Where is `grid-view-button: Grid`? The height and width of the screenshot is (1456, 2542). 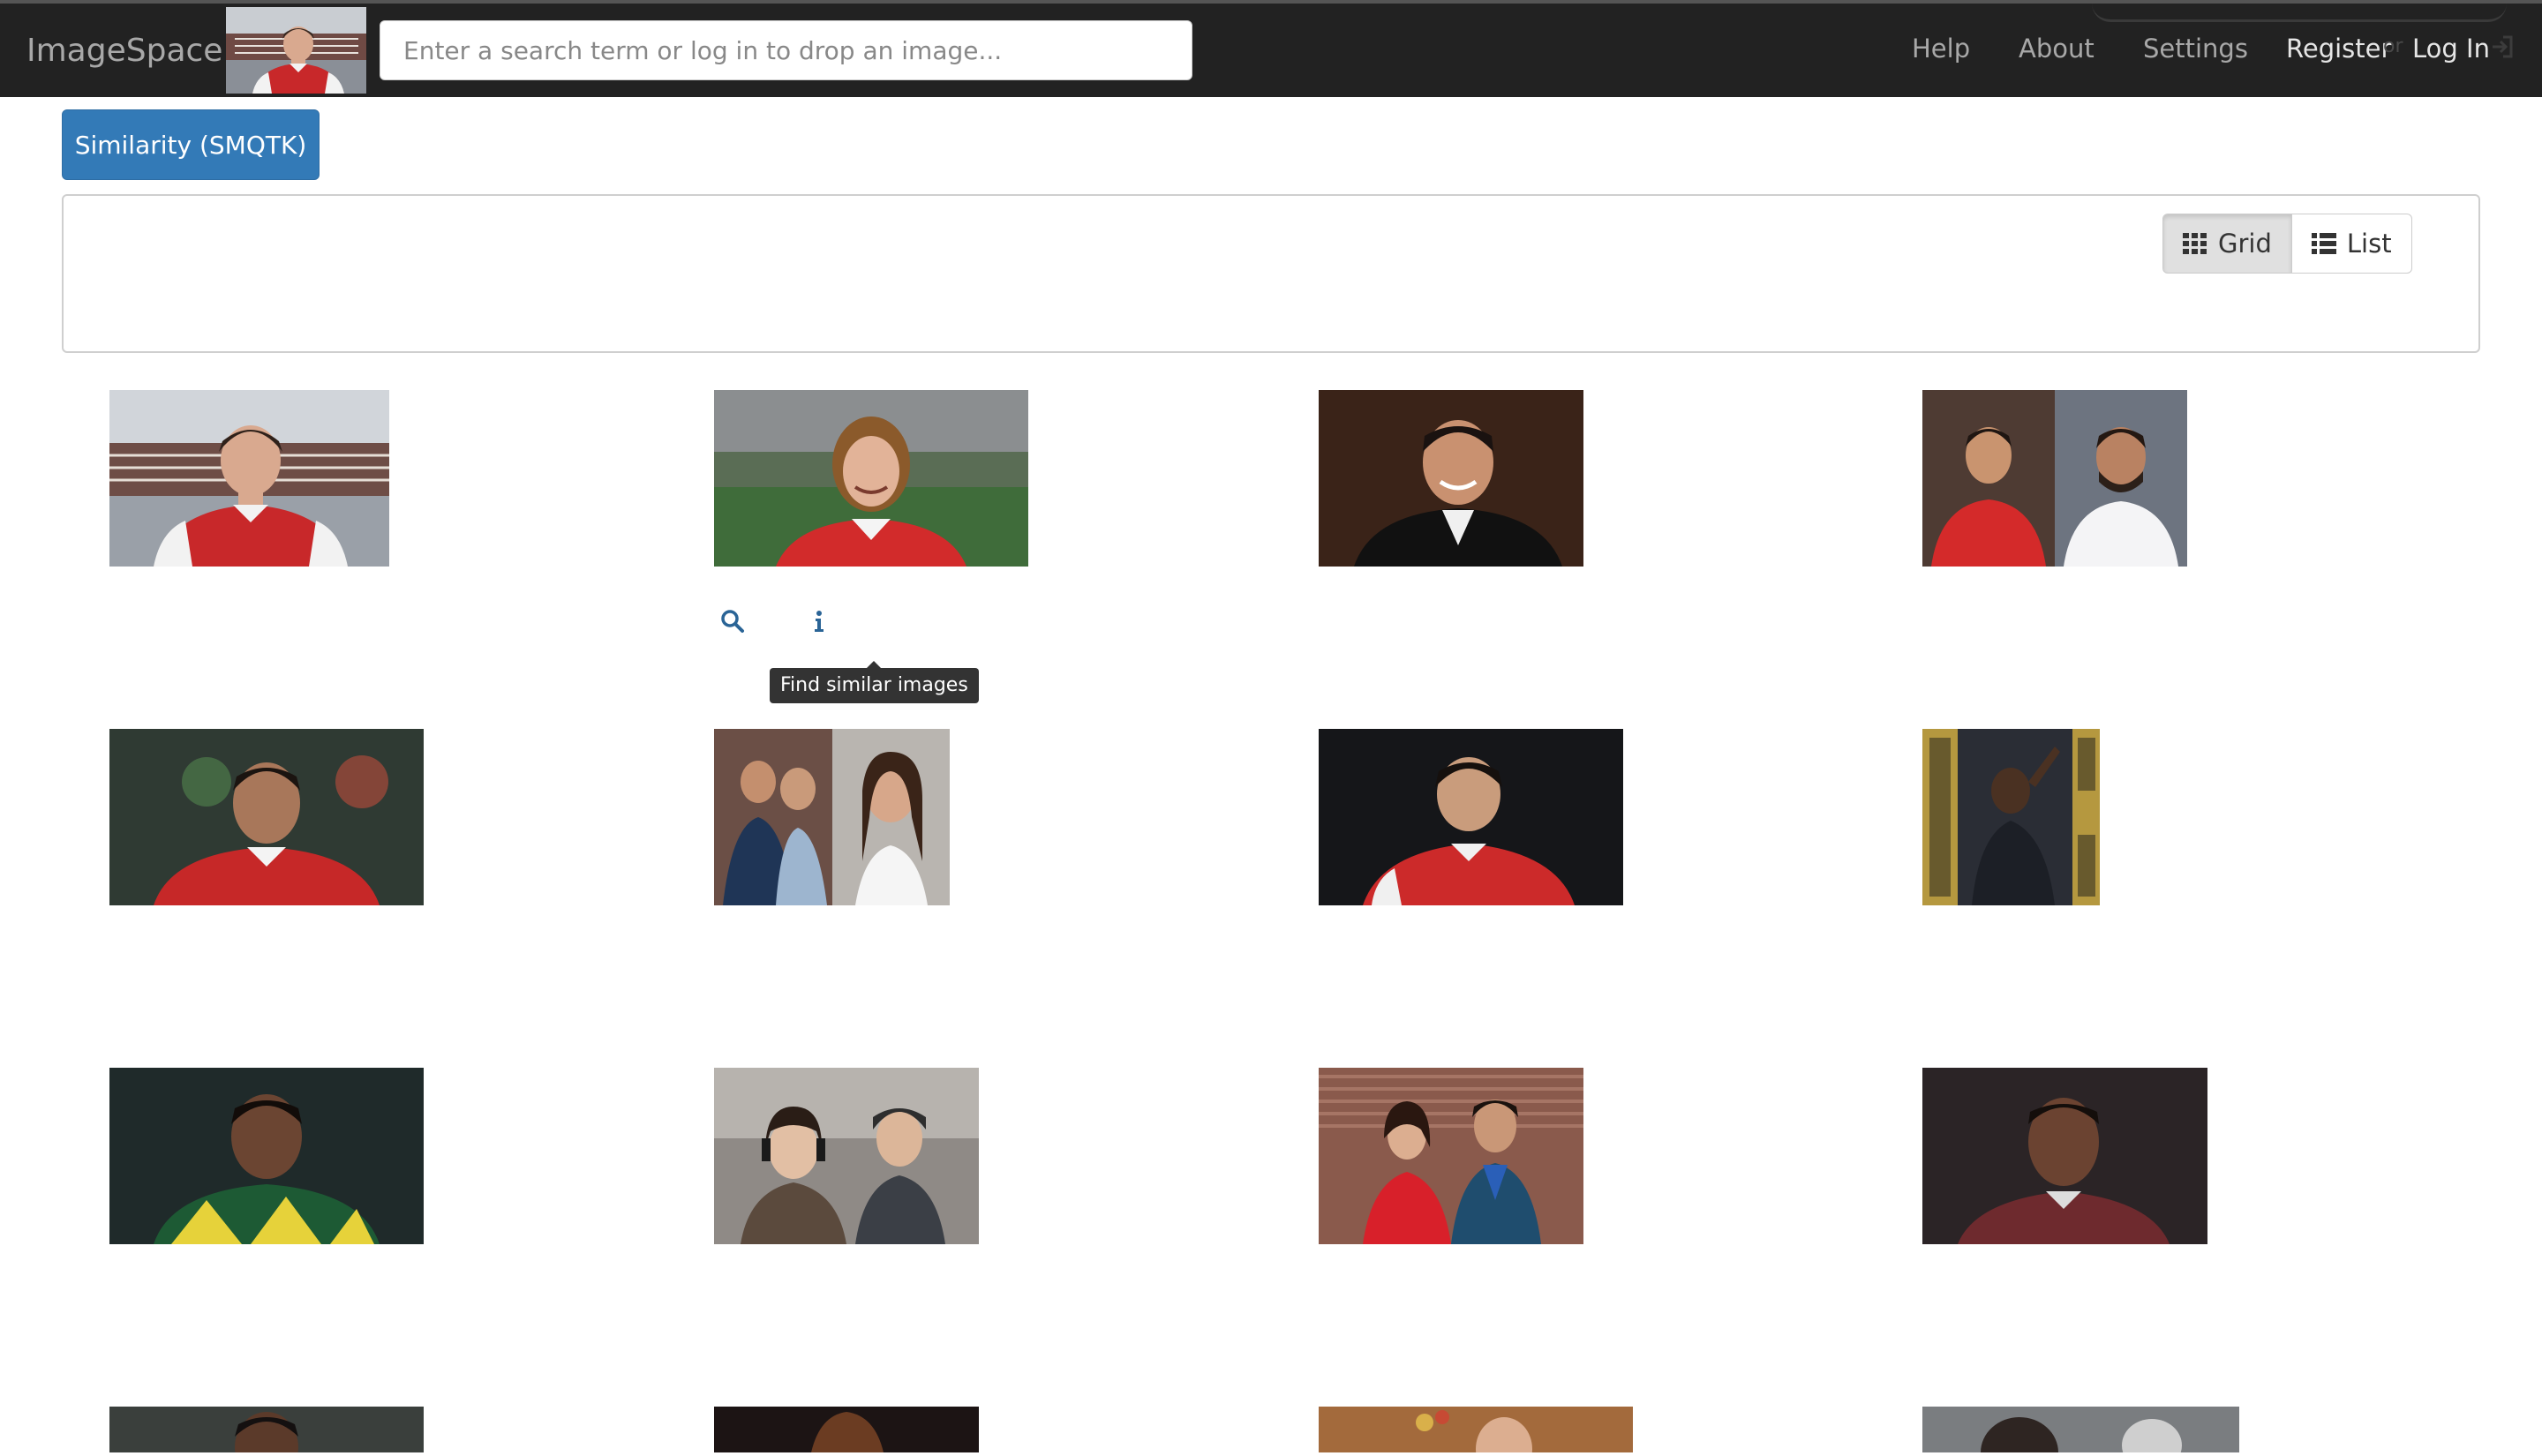
grid-view-button: Grid is located at coordinates (2227, 244).